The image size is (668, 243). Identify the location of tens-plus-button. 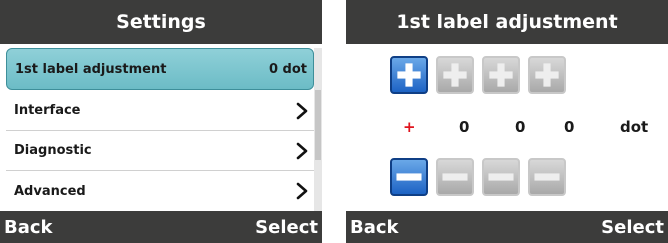
(501, 75).